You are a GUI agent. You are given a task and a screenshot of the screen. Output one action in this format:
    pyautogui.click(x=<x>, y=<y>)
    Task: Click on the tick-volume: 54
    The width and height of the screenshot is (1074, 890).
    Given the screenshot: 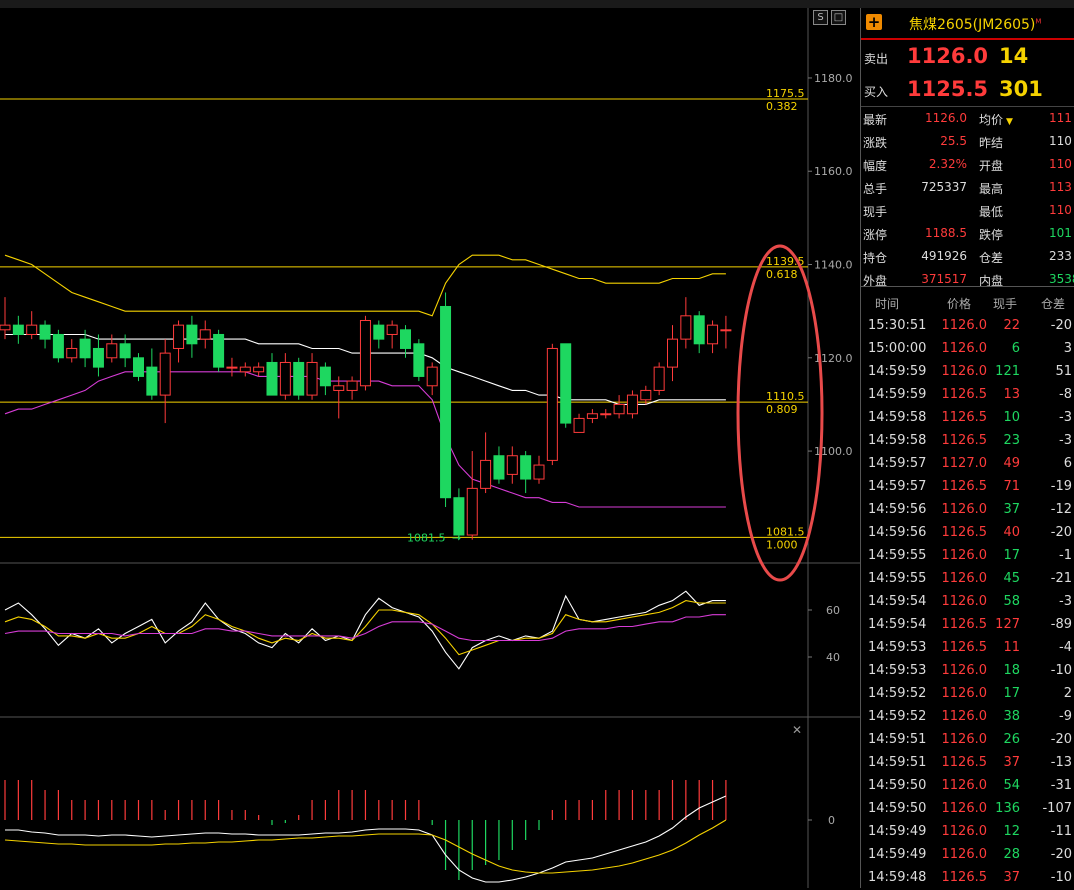 What is the action you would take?
    pyautogui.click(x=1011, y=785)
    